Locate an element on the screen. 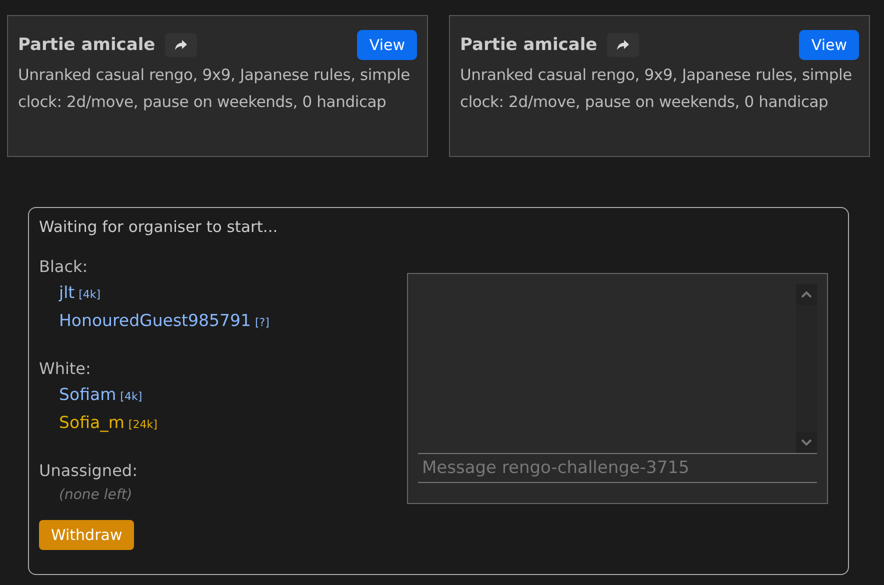 The width and height of the screenshot is (884, 585). player-name: Sofia_m is located at coordinates (91, 423).